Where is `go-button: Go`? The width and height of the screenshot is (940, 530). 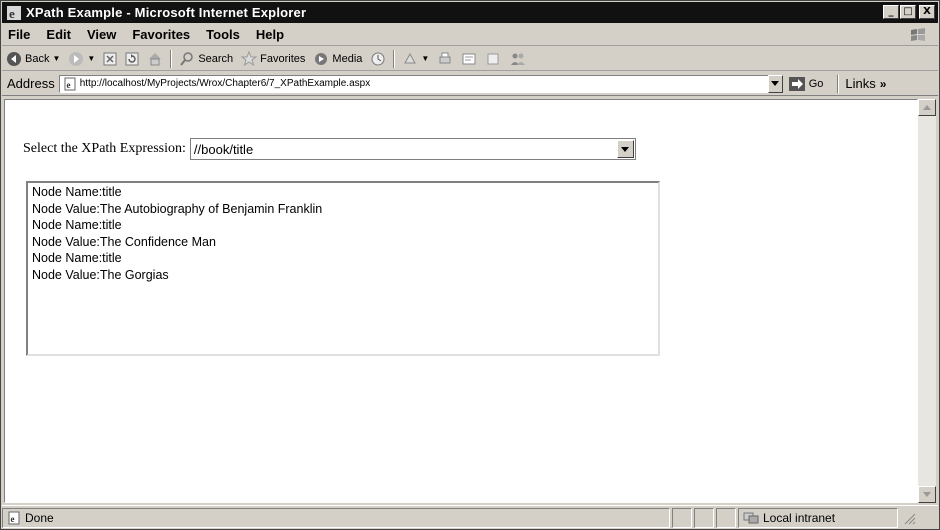 go-button: Go is located at coordinates (806, 83).